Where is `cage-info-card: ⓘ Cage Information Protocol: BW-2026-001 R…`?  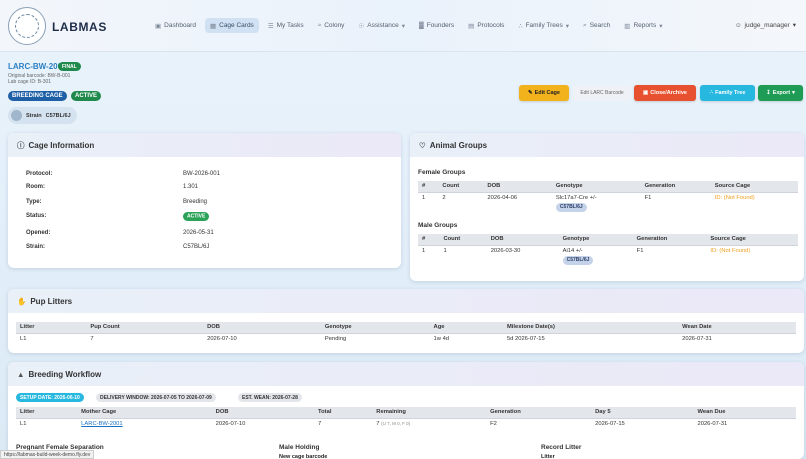 cage-info-card: ⓘ Cage Information Protocol: BW-2026-001 R… is located at coordinates (204, 200).